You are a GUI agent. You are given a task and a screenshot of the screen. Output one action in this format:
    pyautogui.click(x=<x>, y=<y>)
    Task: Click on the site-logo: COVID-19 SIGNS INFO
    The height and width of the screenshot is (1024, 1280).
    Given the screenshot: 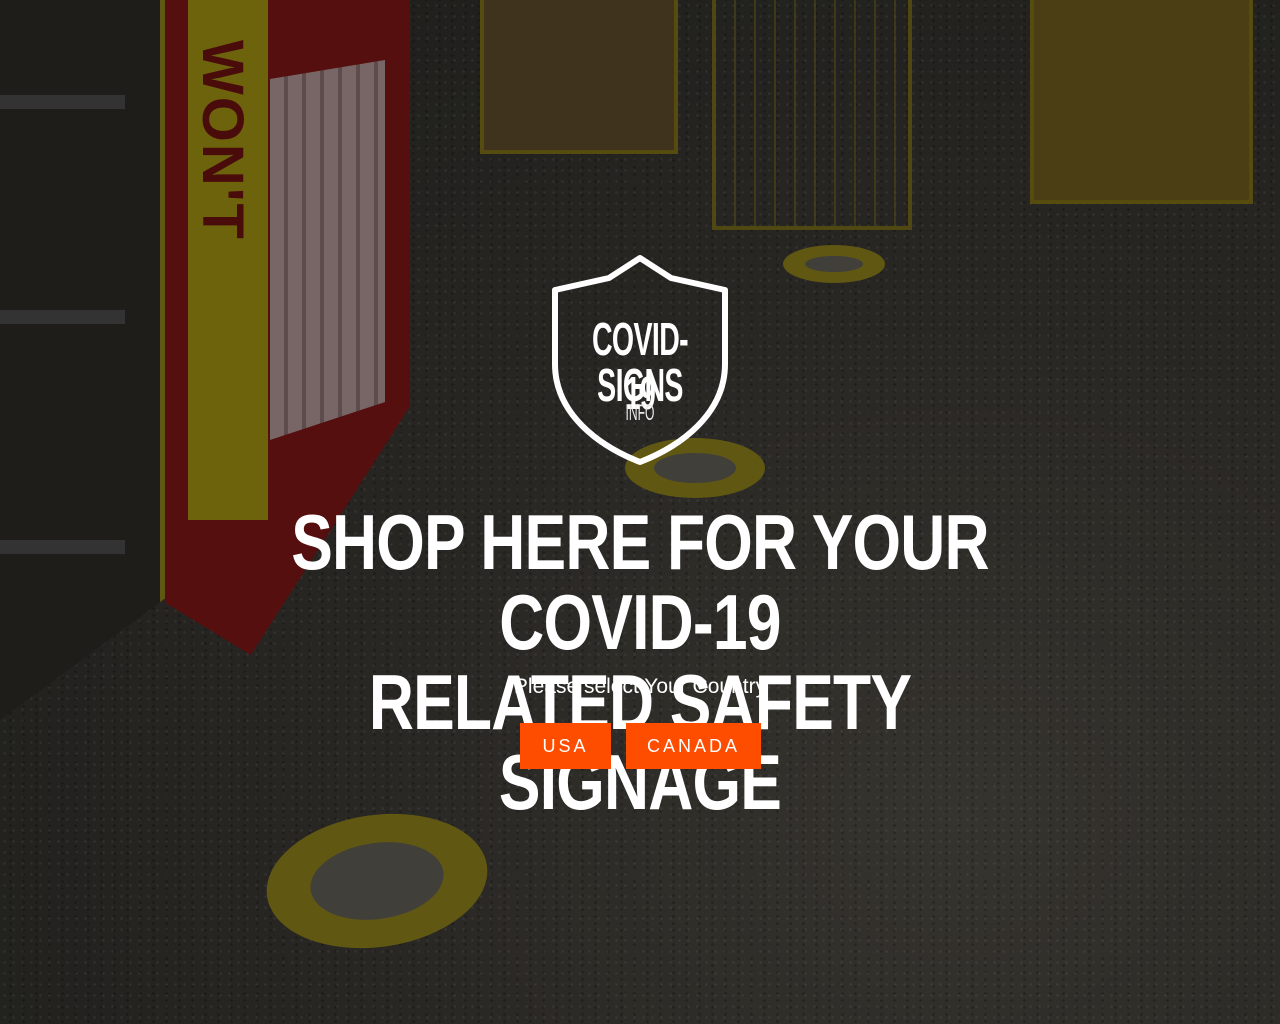 What is the action you would take?
    pyautogui.click(x=640, y=360)
    